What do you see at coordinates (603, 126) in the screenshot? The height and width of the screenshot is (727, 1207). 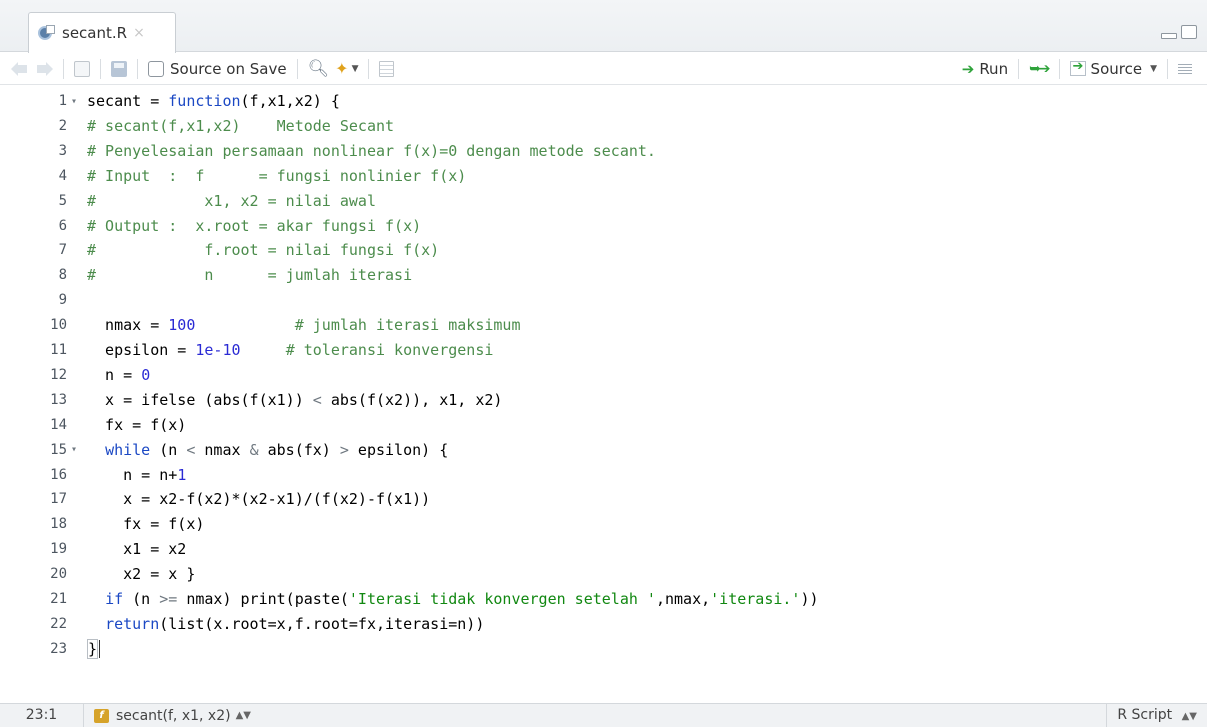 I see `code-line: 2 # secant(f,x1,x2) Metode Secant` at bounding box center [603, 126].